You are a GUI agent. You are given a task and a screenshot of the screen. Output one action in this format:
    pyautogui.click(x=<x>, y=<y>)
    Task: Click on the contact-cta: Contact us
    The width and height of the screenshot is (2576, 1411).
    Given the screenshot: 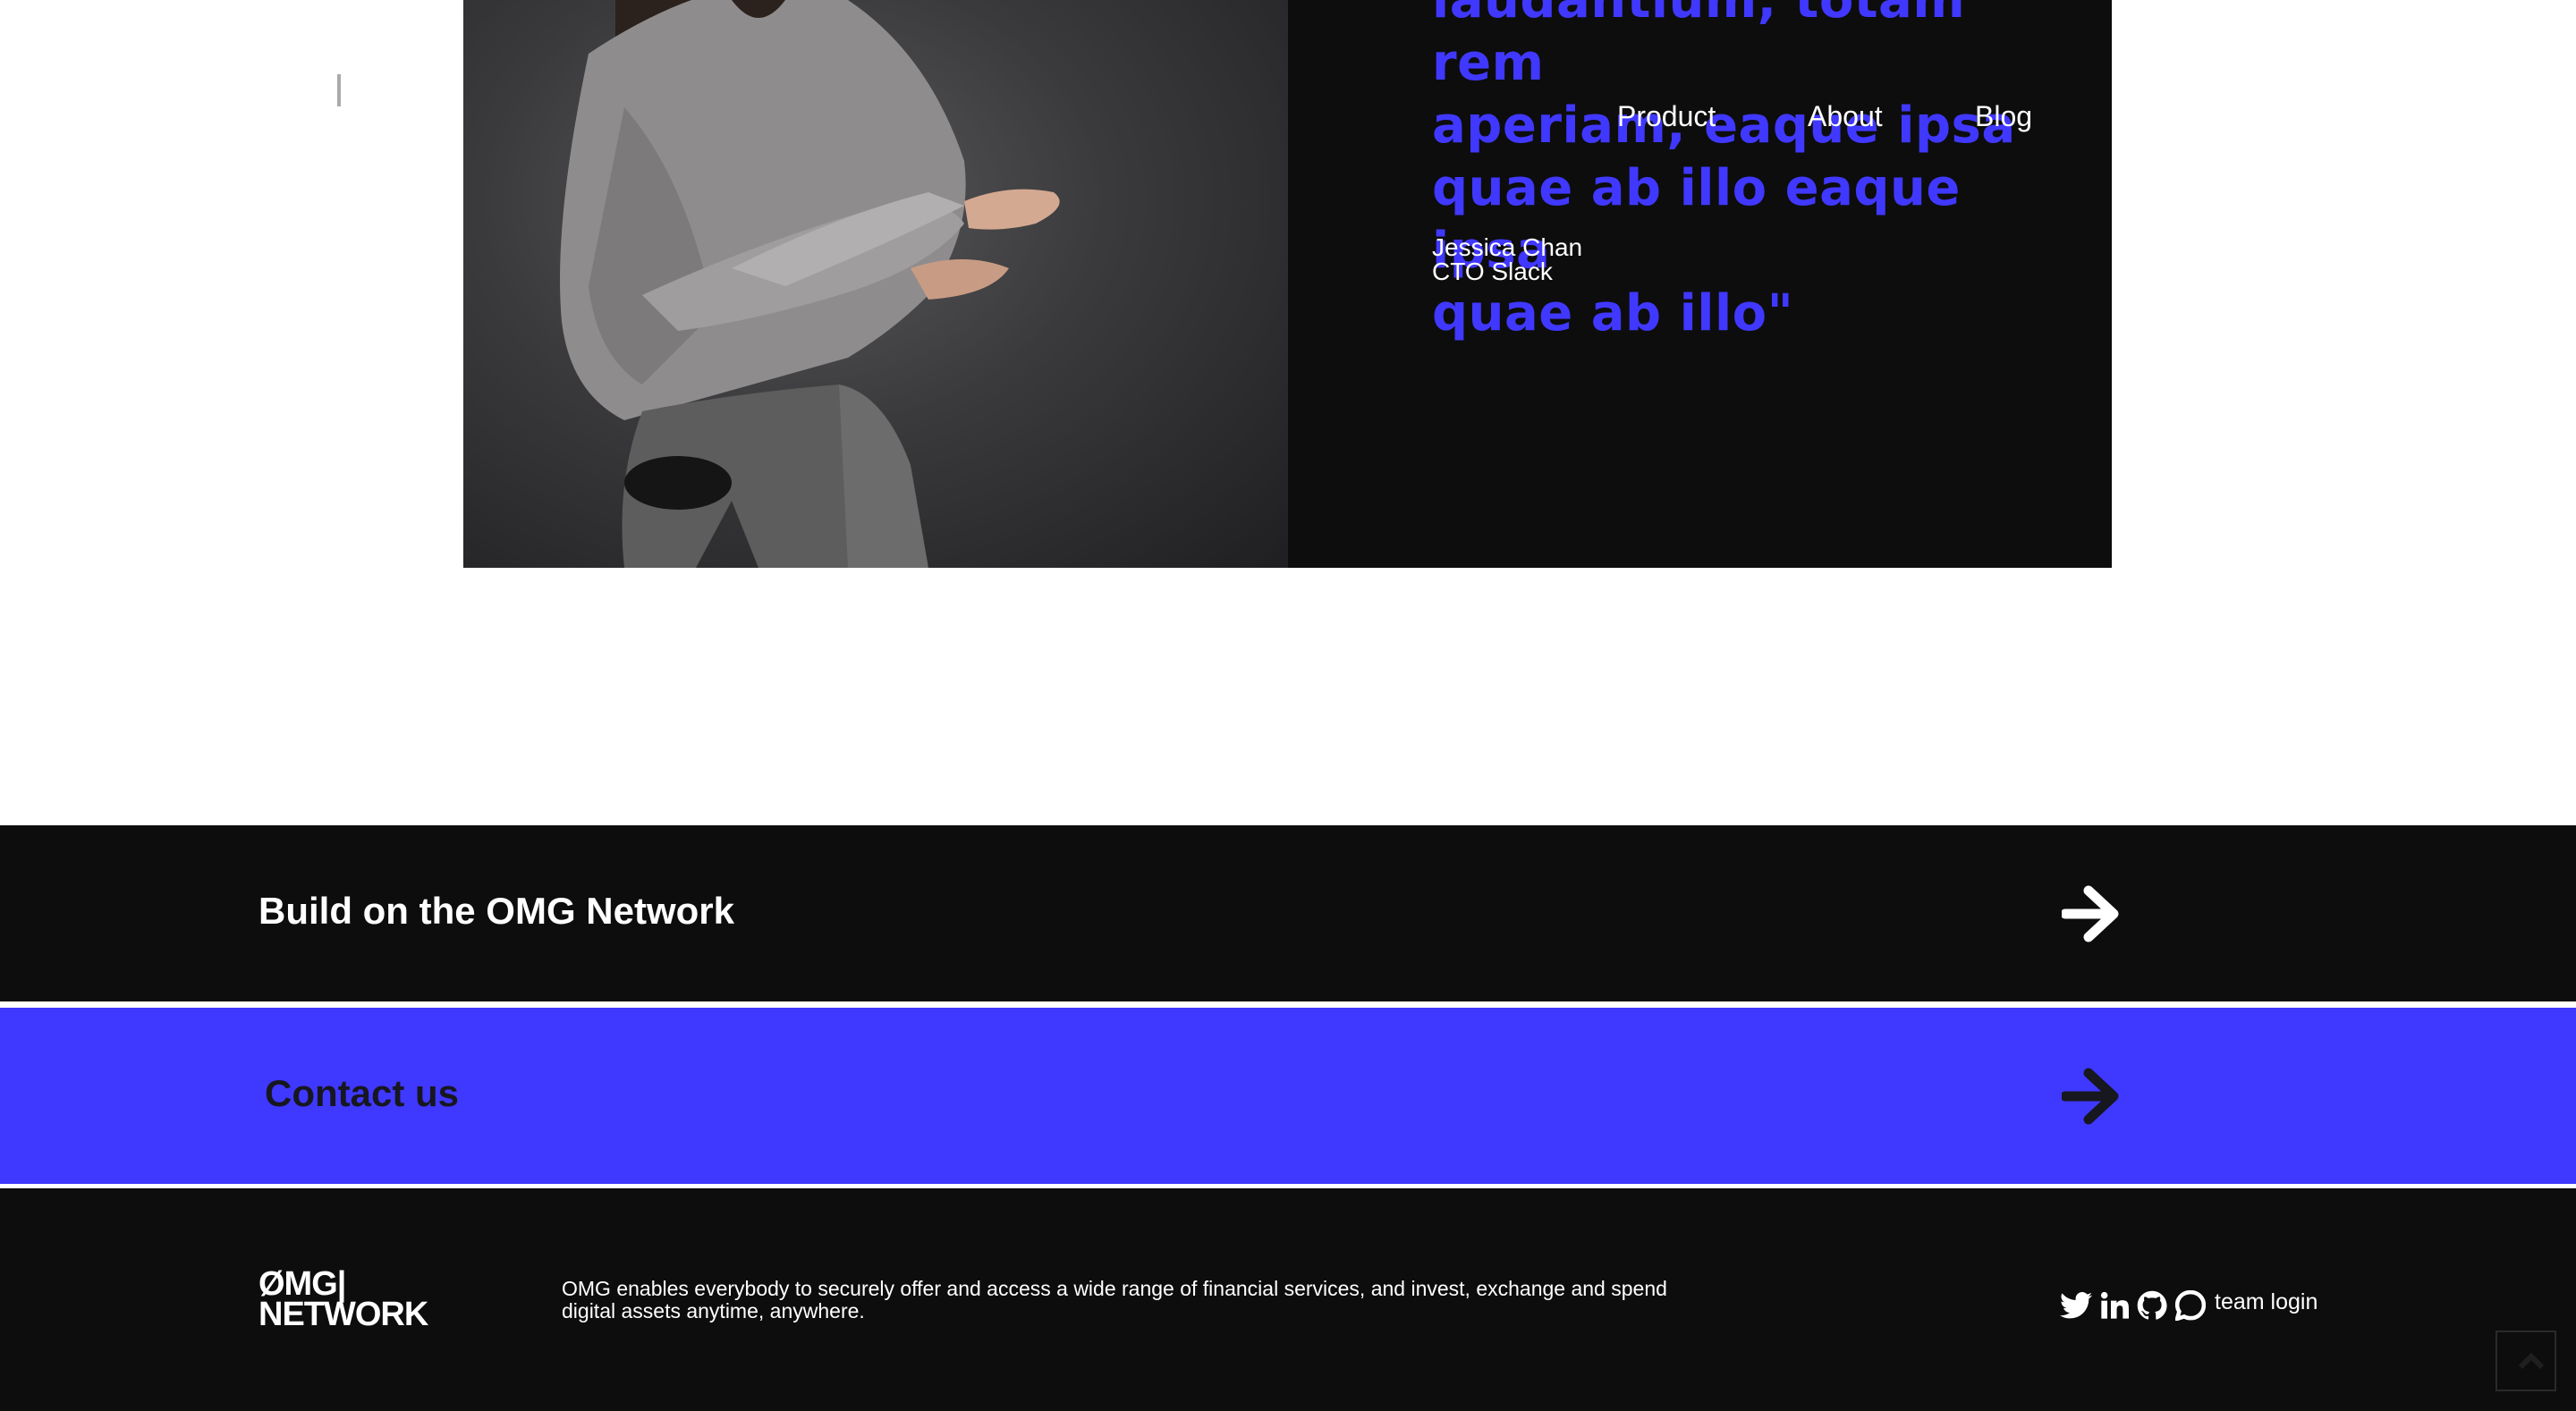 What is the action you would take?
    pyautogui.click(x=1288, y=1096)
    